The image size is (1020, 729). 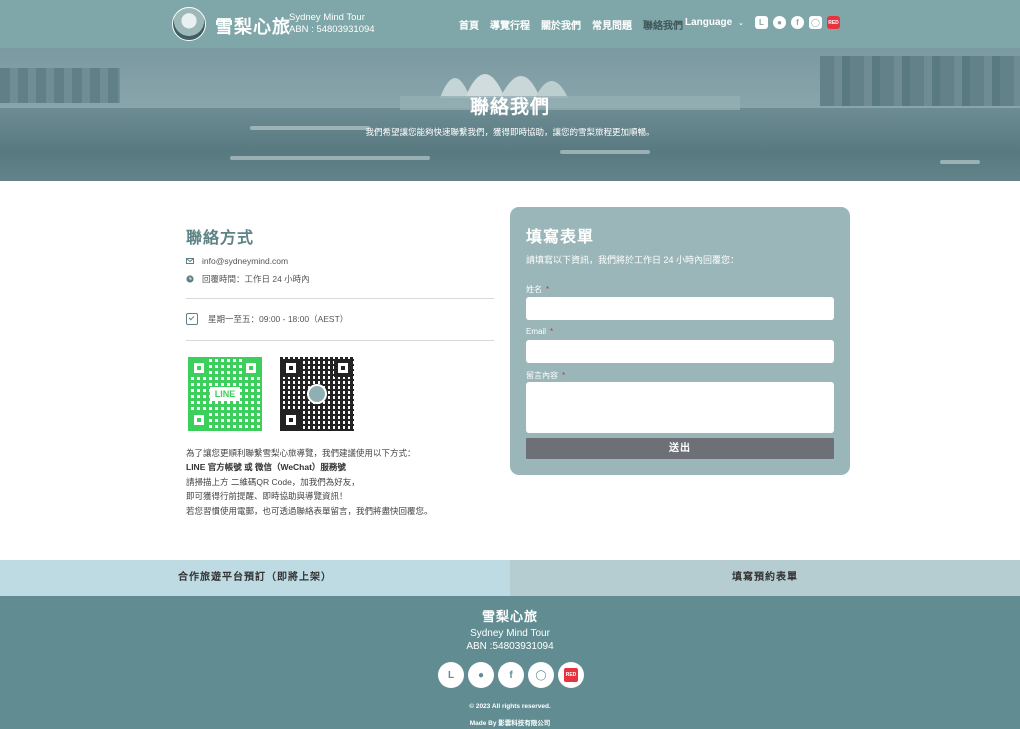 I want to click on contact-email: info@sydneymind.com, so click(x=245, y=261).